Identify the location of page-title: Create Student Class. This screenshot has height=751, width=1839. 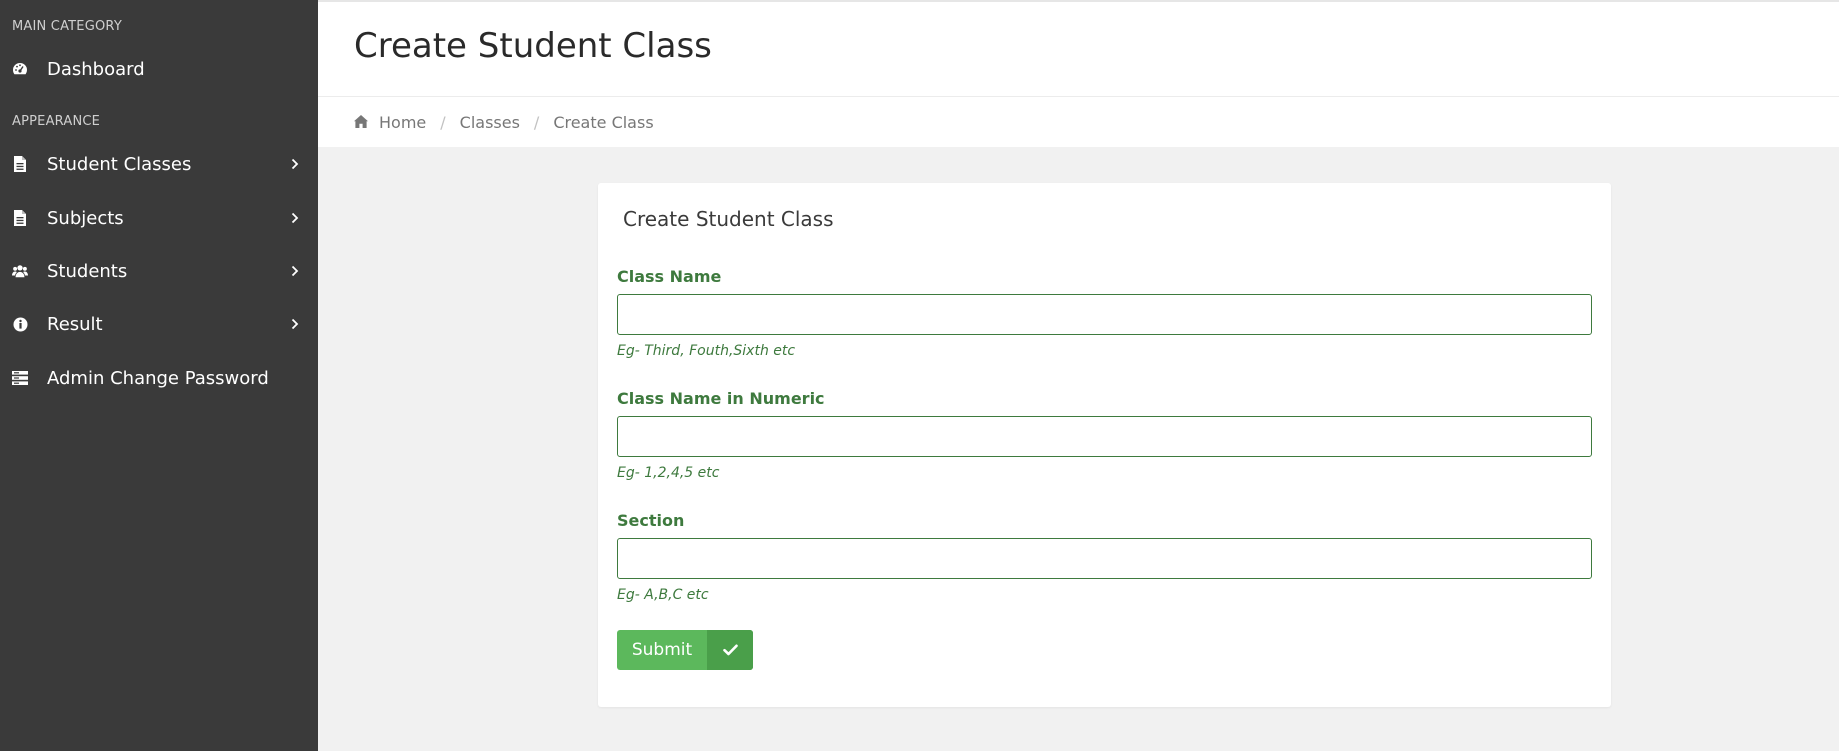
(533, 46).